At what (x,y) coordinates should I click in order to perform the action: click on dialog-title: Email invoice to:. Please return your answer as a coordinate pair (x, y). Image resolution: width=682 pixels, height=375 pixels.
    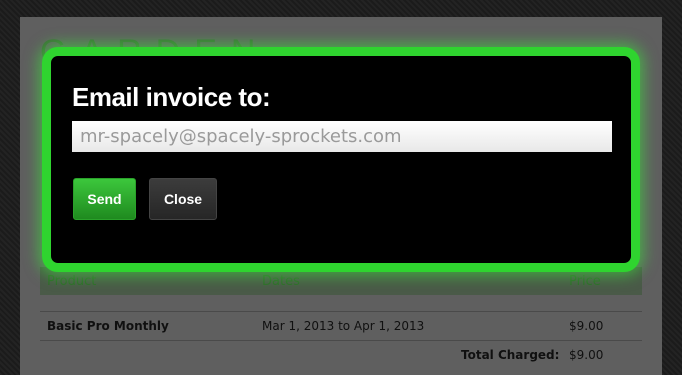
    Looking at the image, I should click on (171, 97).